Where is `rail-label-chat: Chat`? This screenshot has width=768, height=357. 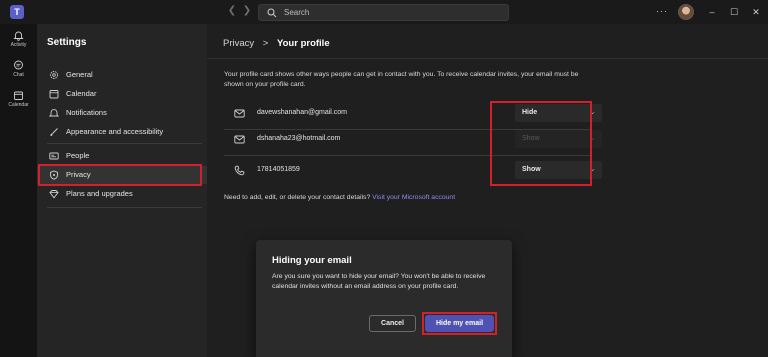 rail-label-chat: Chat is located at coordinates (18, 75).